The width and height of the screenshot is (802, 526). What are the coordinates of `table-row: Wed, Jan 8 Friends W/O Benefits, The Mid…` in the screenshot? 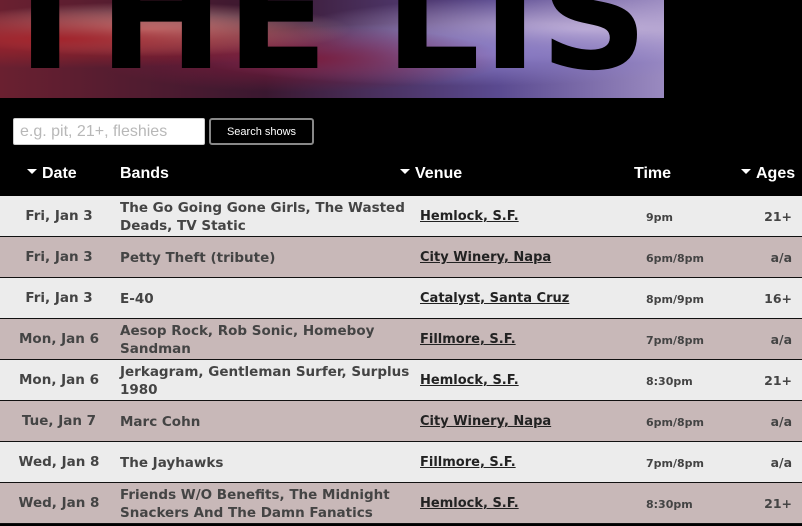 It's located at (401, 503).